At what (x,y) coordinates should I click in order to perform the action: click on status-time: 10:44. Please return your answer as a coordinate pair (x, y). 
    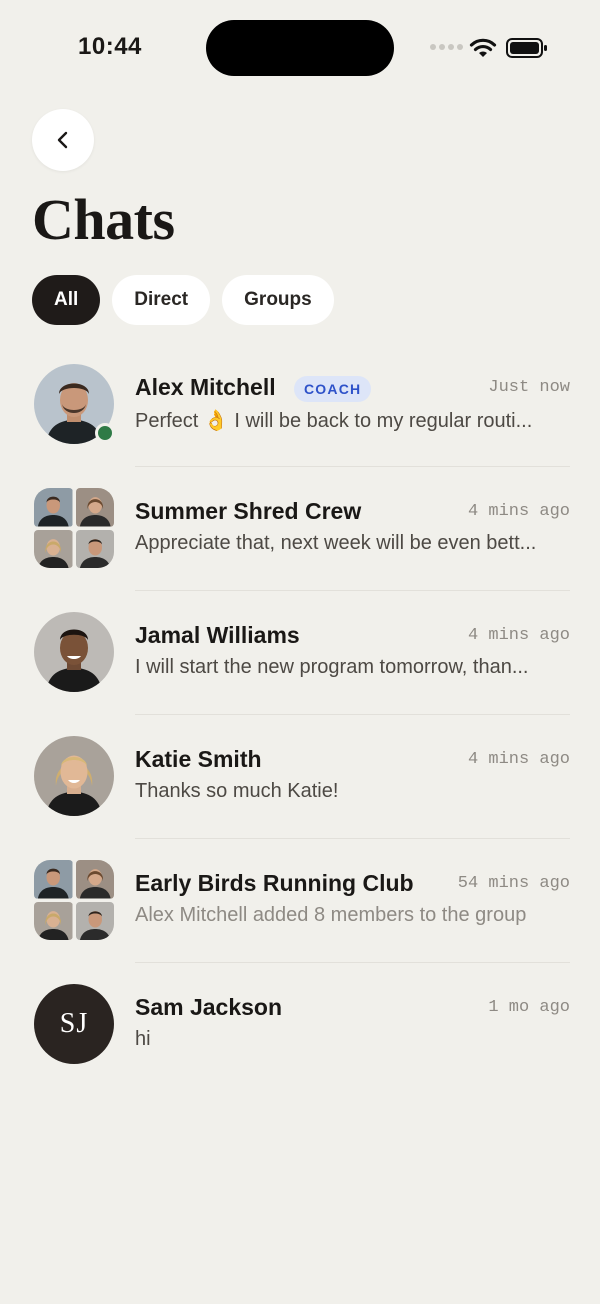
    Looking at the image, I should click on (110, 46).